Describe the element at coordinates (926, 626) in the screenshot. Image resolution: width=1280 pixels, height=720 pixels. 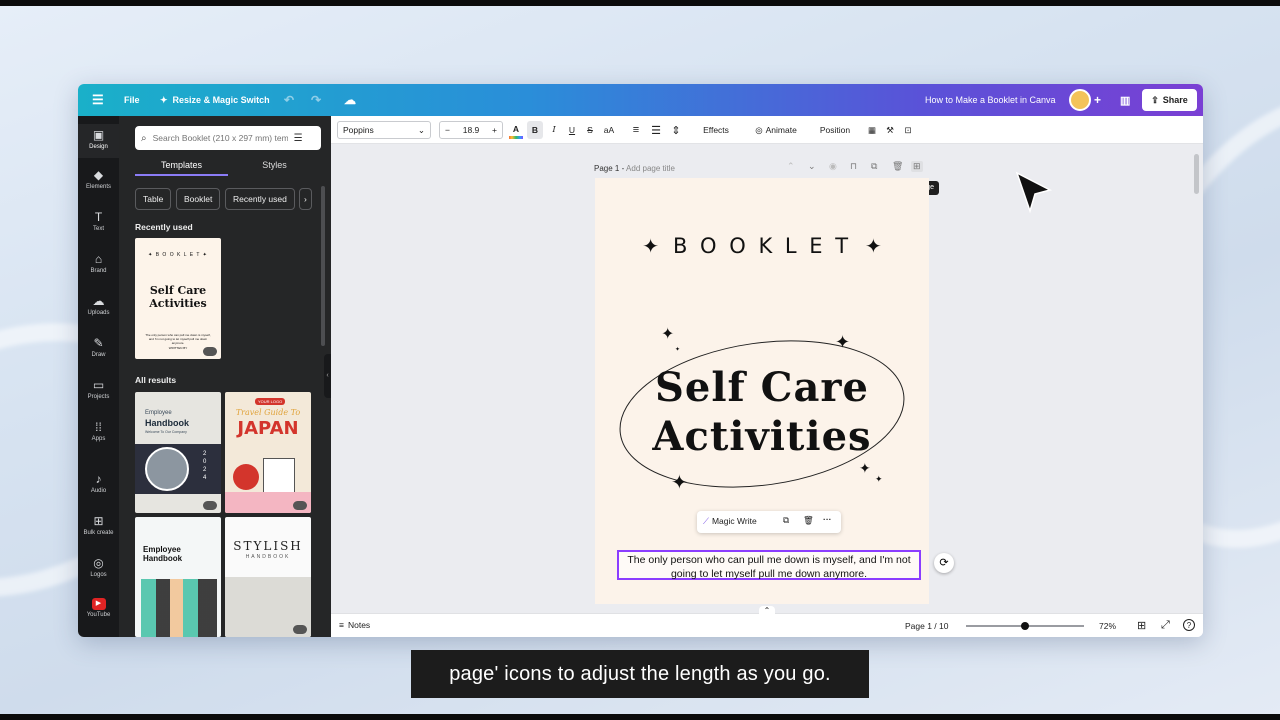
I see `page-count: Page 1 / 10` at that location.